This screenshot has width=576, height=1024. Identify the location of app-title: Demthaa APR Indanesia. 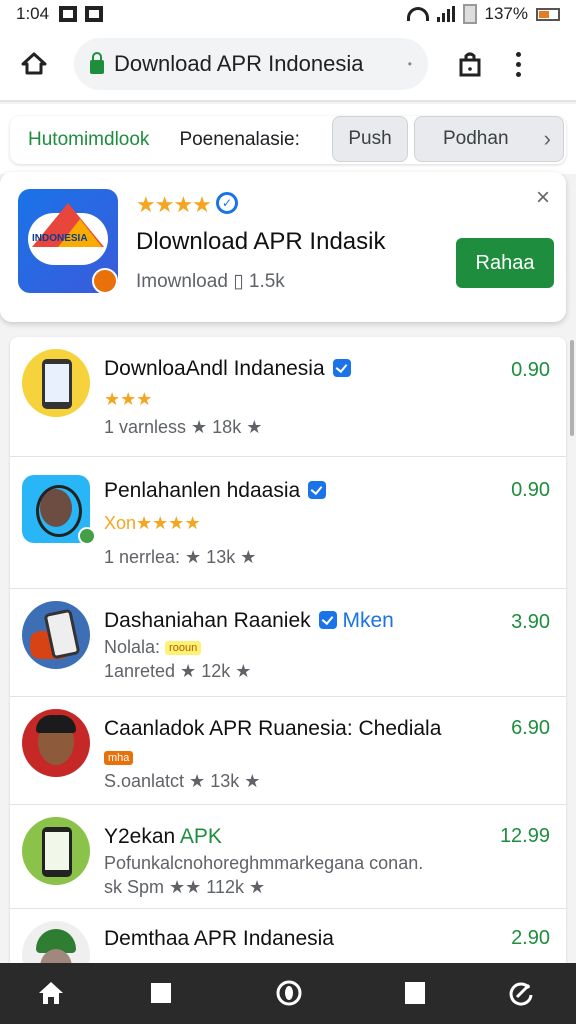
(219, 938).